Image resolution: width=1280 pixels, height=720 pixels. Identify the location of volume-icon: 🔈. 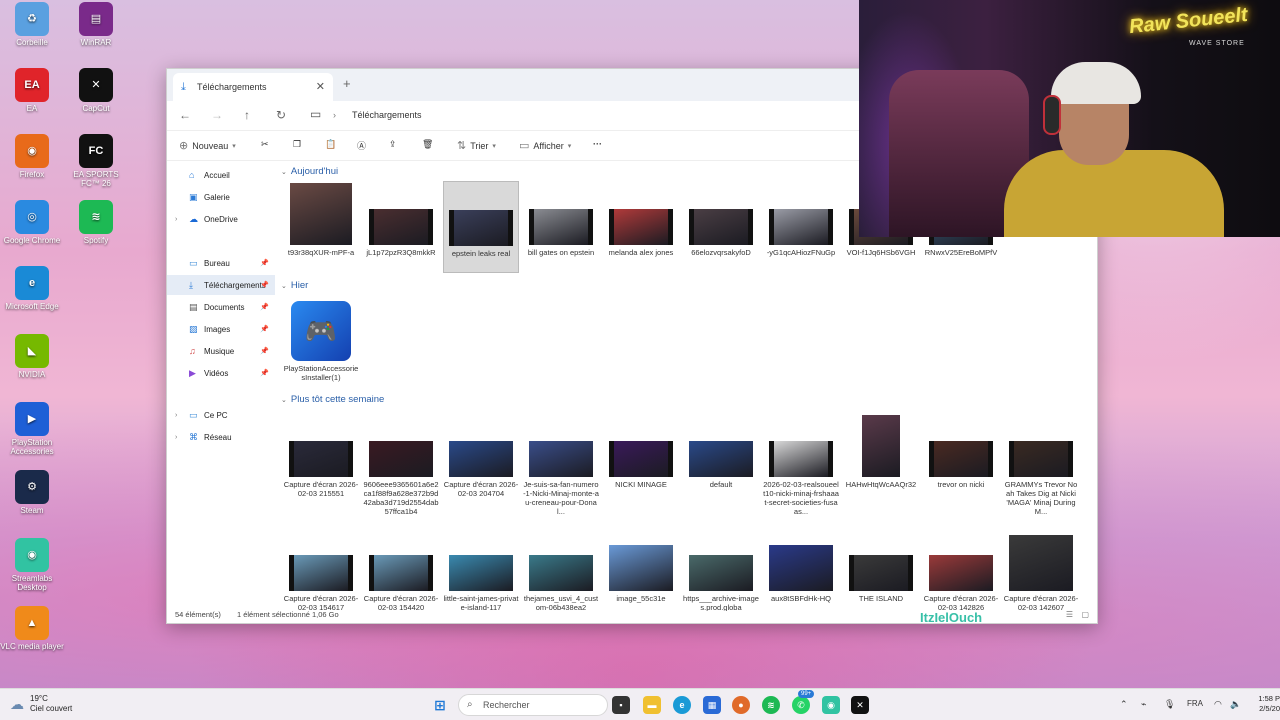
(1235, 704).